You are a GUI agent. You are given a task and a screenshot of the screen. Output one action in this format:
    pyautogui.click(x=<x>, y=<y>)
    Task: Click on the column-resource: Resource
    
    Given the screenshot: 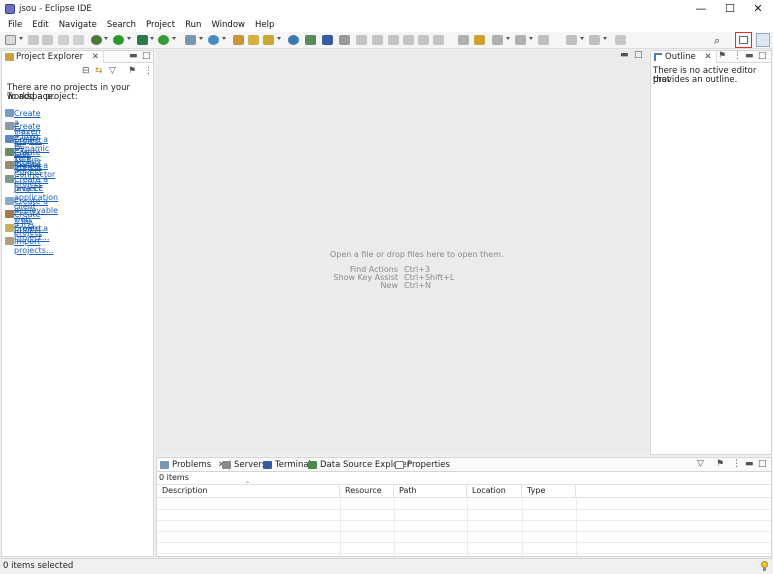 What is the action you would take?
    pyautogui.click(x=367, y=491)
    